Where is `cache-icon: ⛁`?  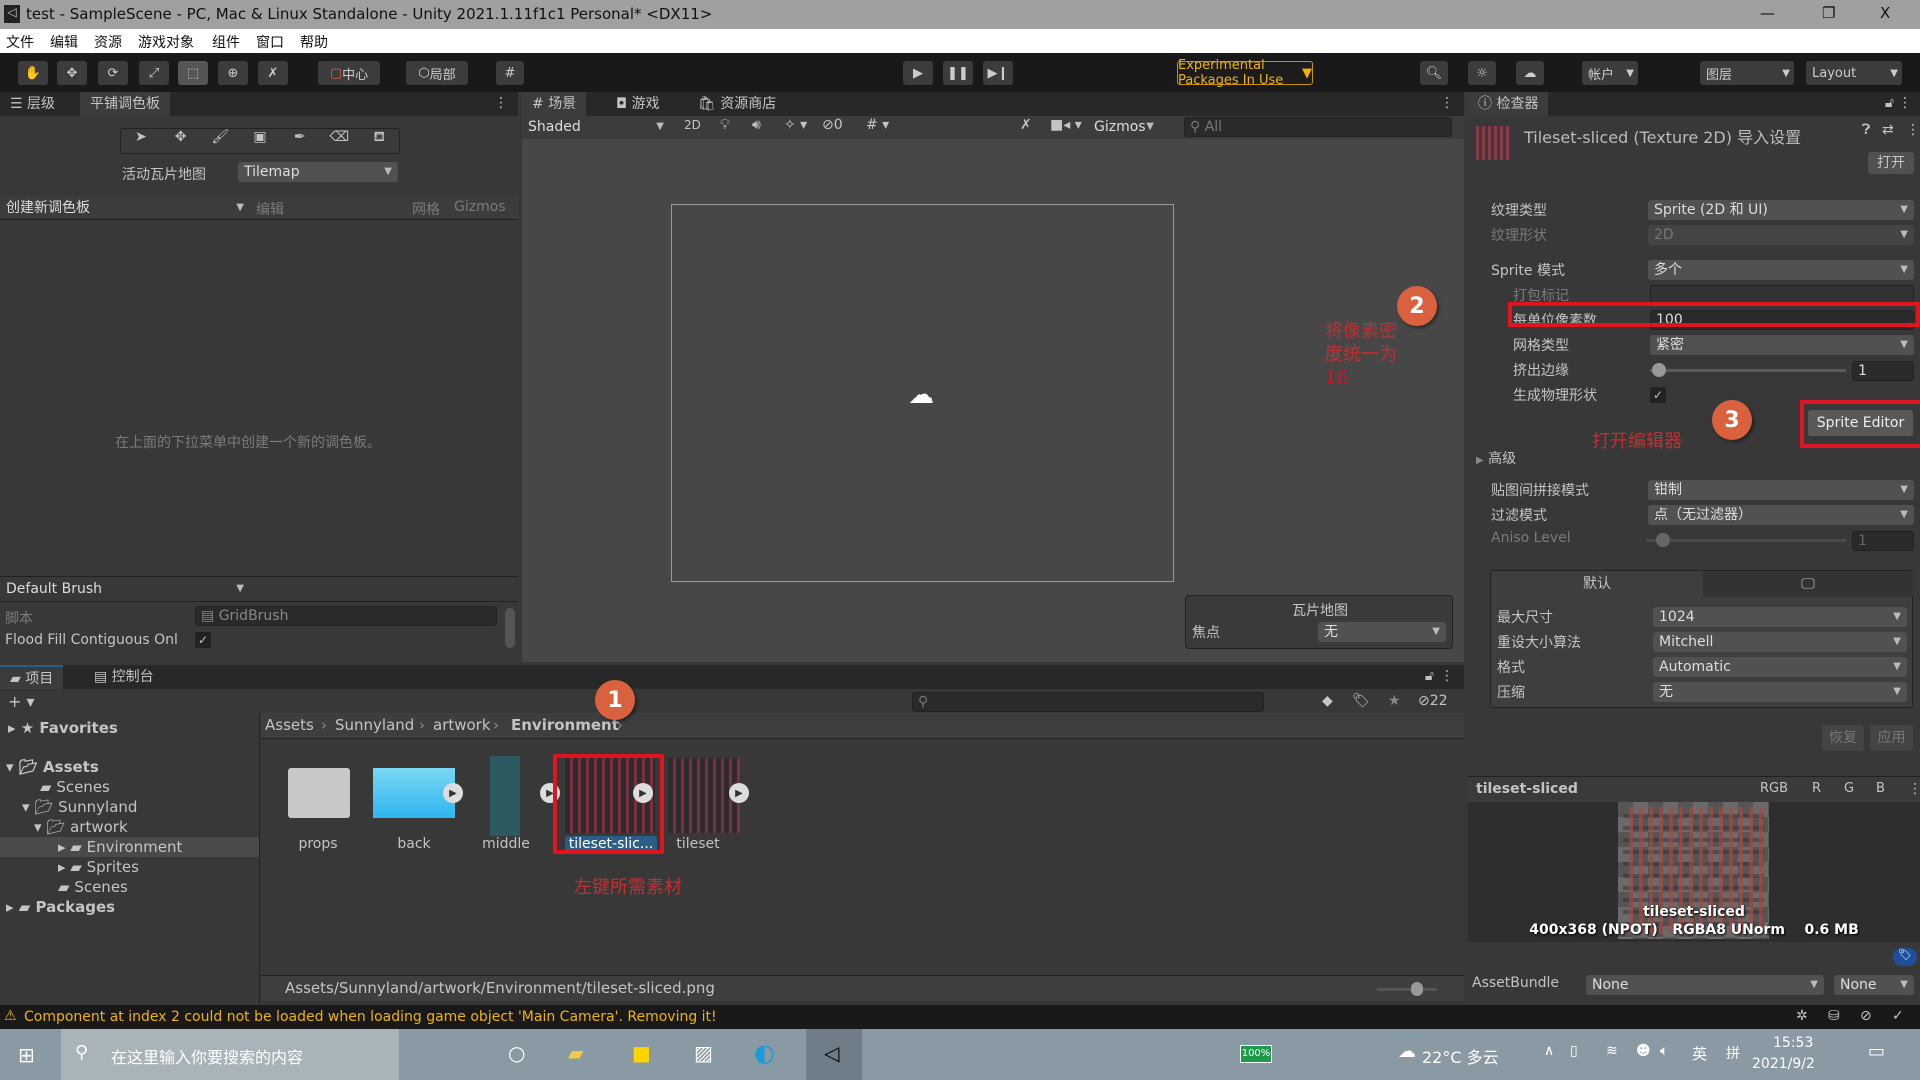
cache-icon: ⛁ is located at coordinates (1834, 1016).